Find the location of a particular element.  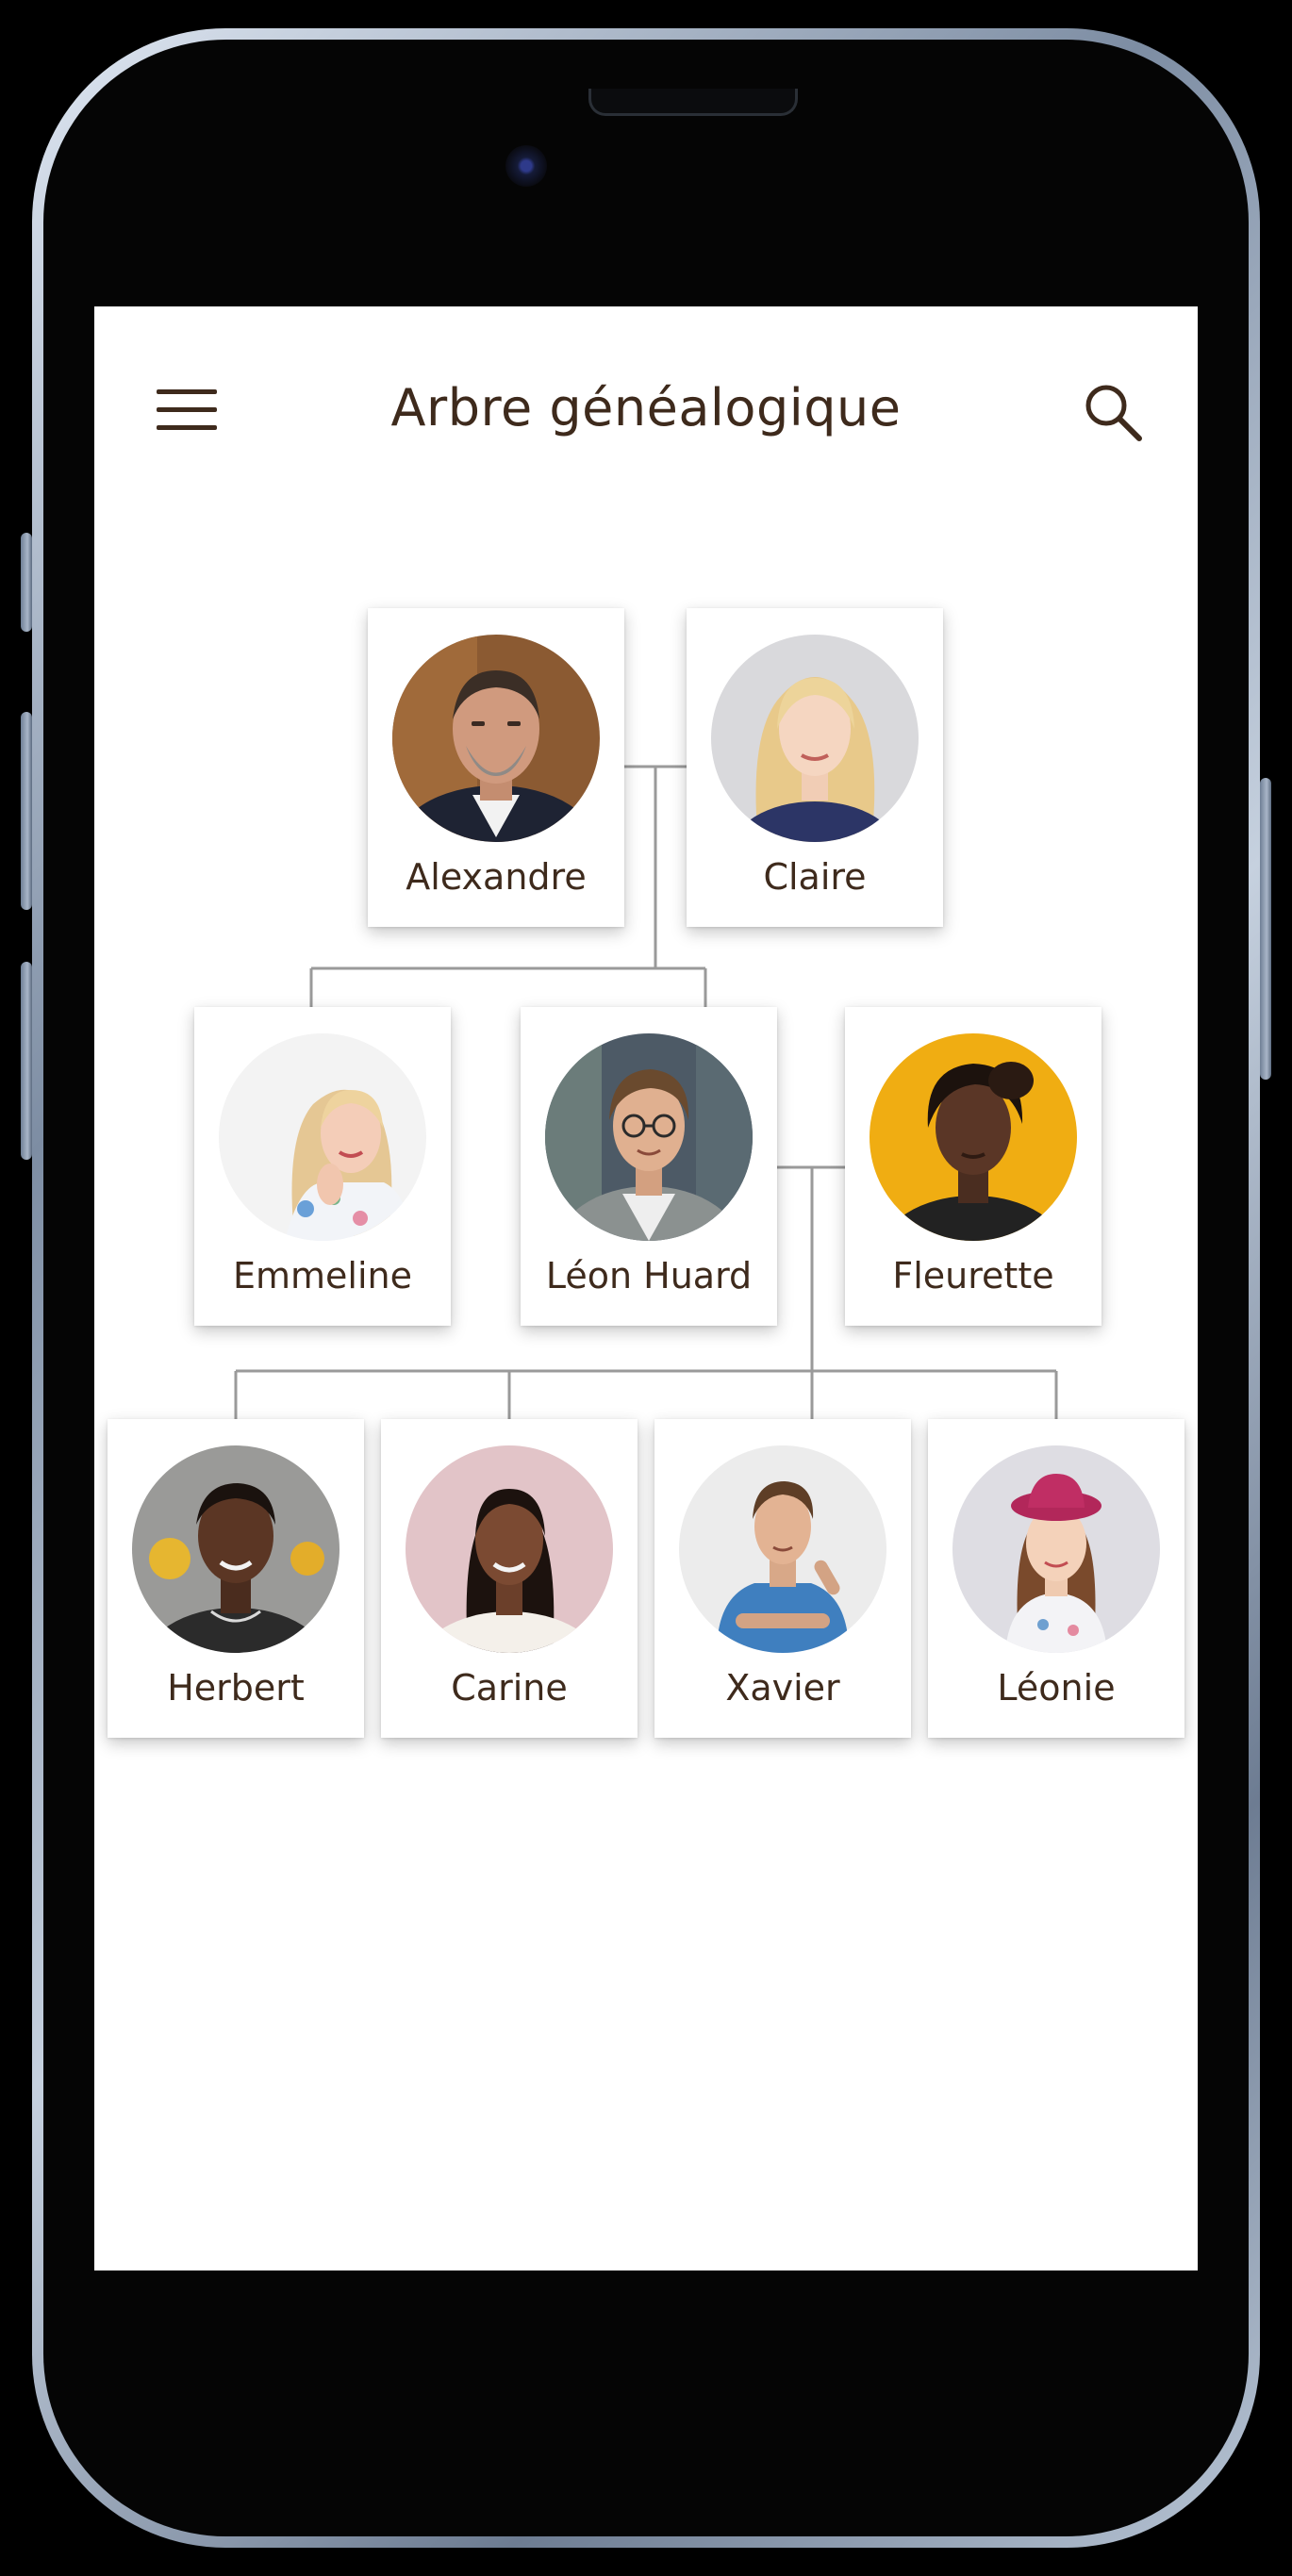

person-name: Alexandre is located at coordinates (496, 877).